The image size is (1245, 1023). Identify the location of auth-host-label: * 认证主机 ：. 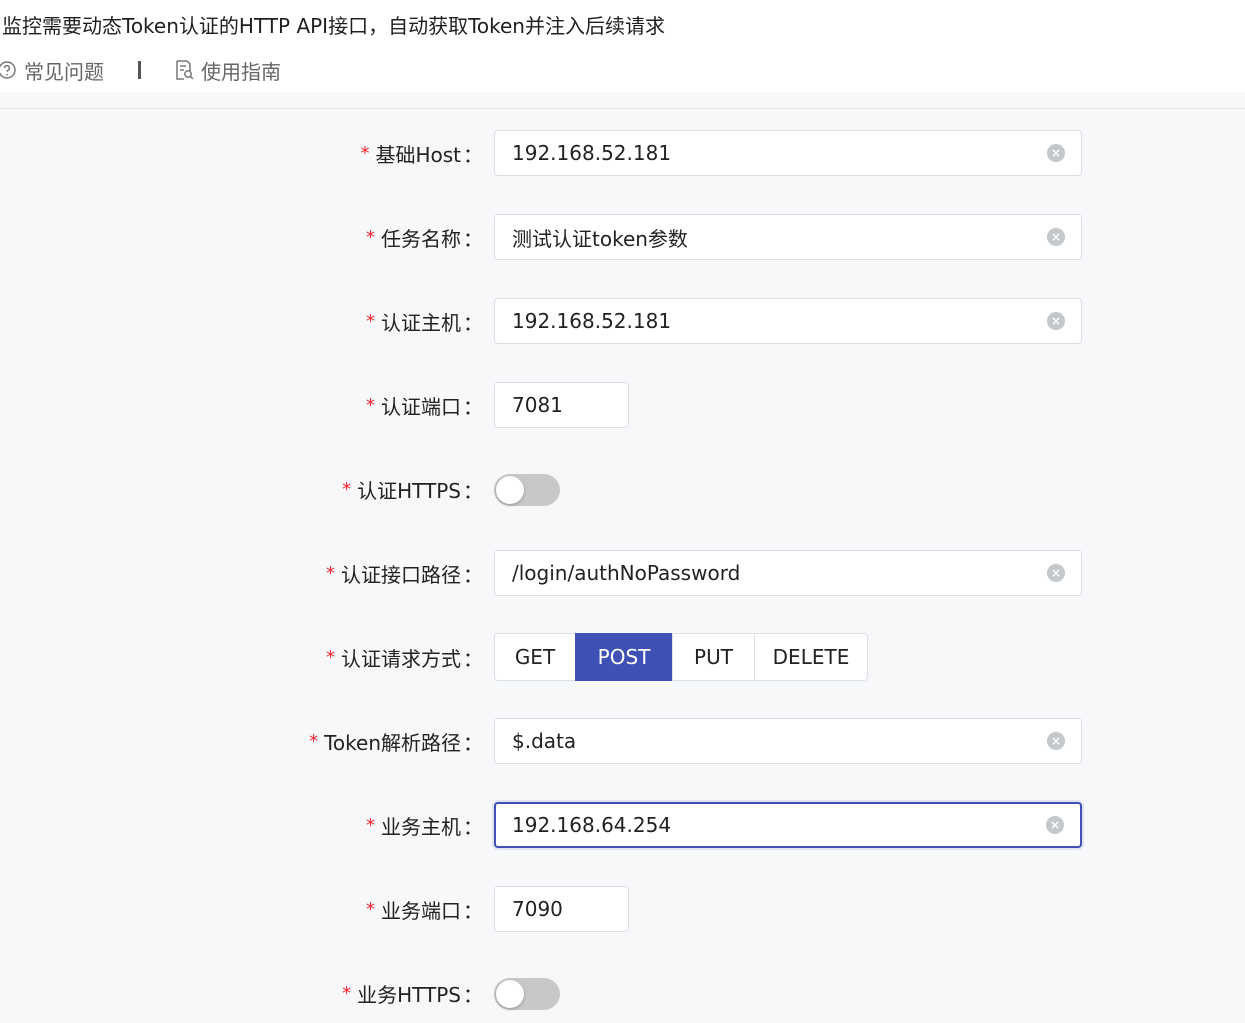
(424, 321).